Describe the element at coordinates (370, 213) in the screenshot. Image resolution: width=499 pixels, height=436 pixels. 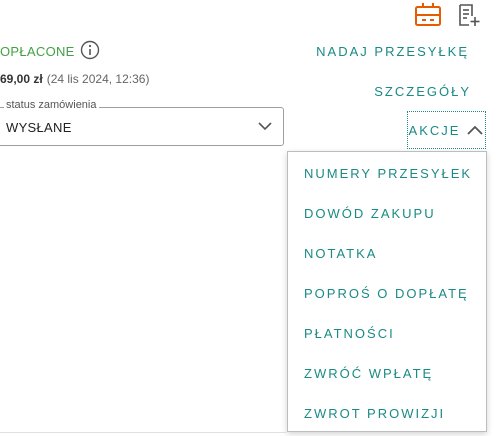
I see `menu-item-proof-of-purchase: DOWÓD ZAKUPU` at that location.